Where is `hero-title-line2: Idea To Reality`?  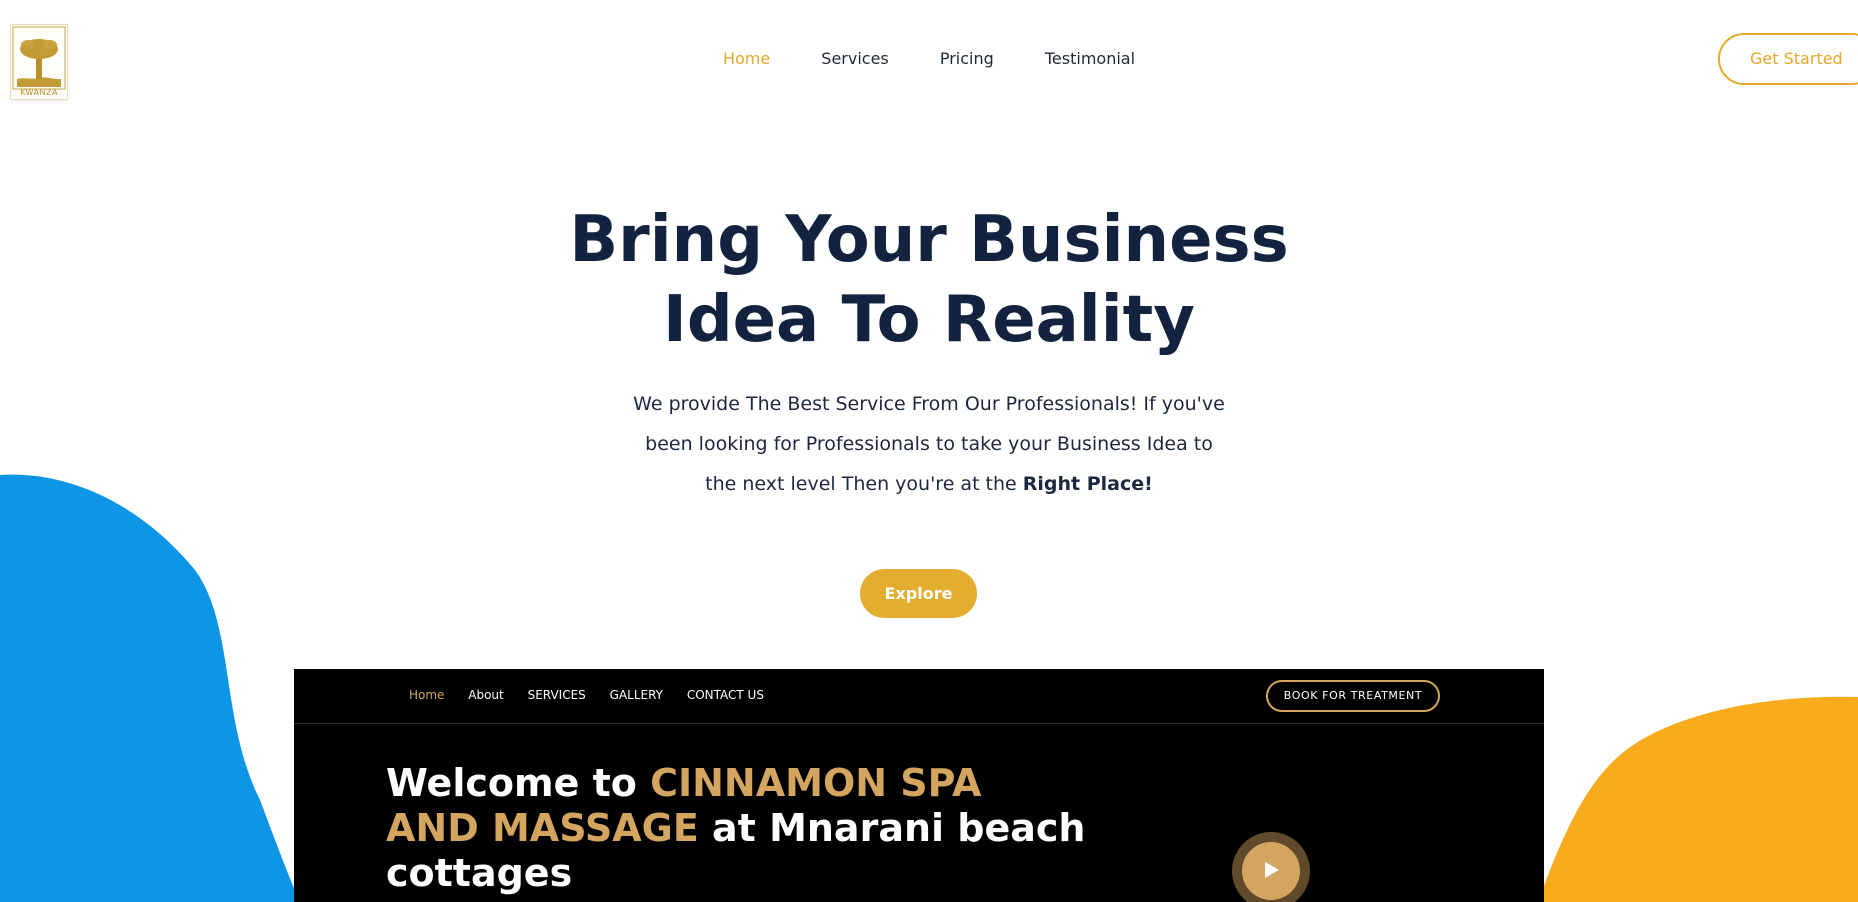
hero-title-line2: Idea To Reality is located at coordinates (929, 320).